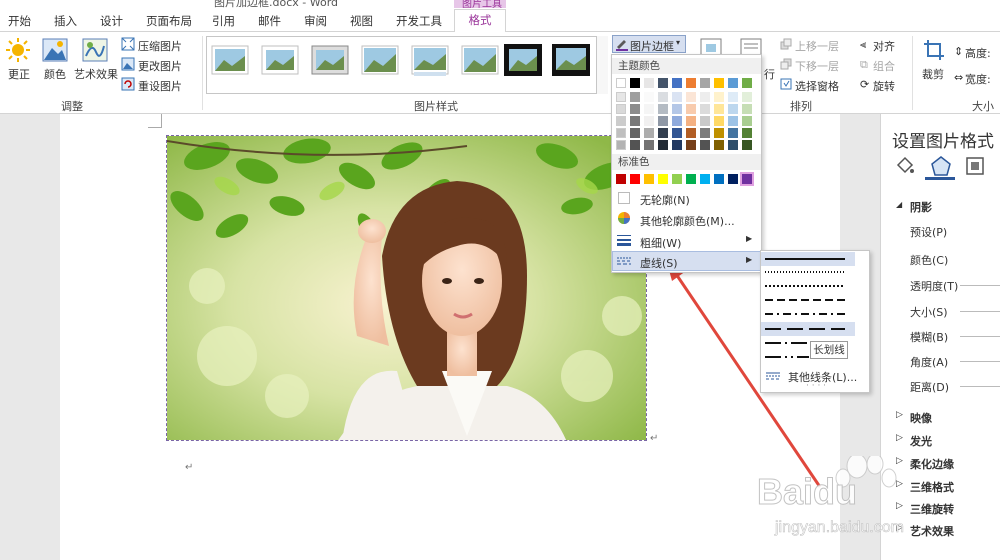 The image size is (1000, 560). What do you see at coordinates (905, 166) in the screenshot?
I see `fill-line-icon` at bounding box center [905, 166].